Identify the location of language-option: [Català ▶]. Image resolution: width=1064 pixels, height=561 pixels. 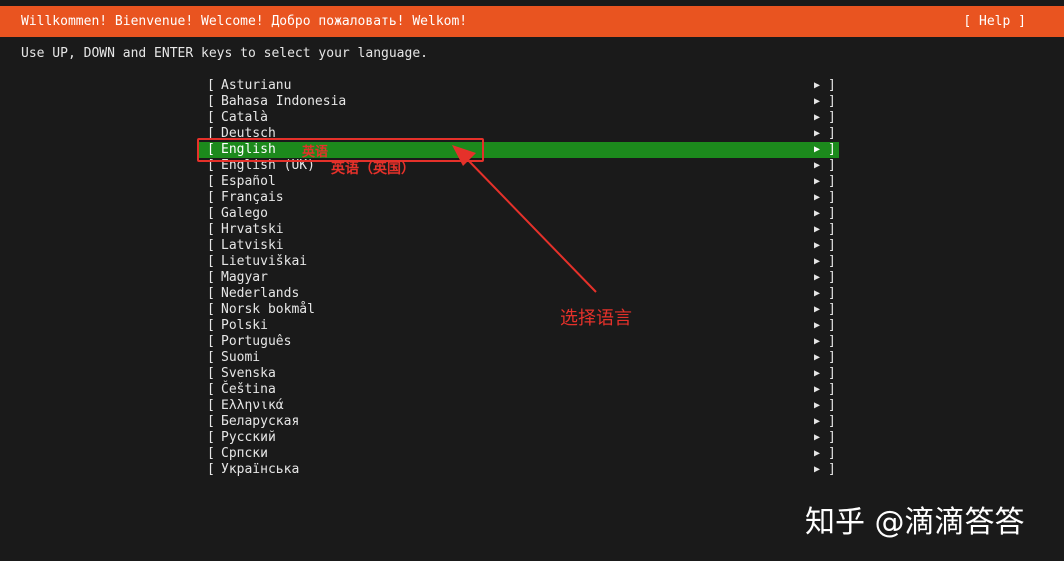
(519, 118).